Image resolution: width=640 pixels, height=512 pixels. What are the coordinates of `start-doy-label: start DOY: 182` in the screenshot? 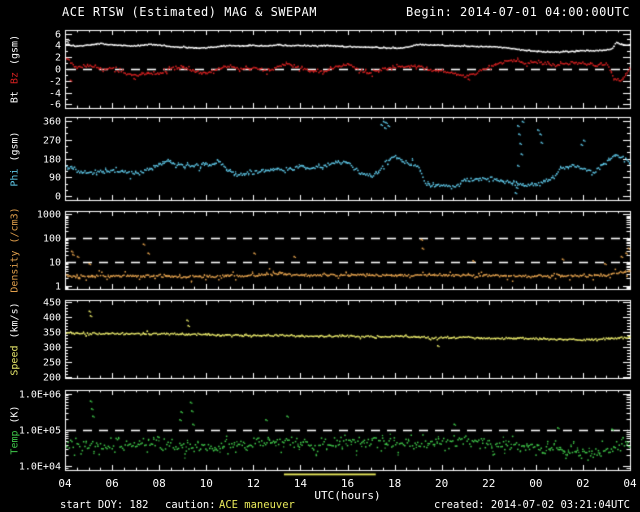 It's located at (104, 505).